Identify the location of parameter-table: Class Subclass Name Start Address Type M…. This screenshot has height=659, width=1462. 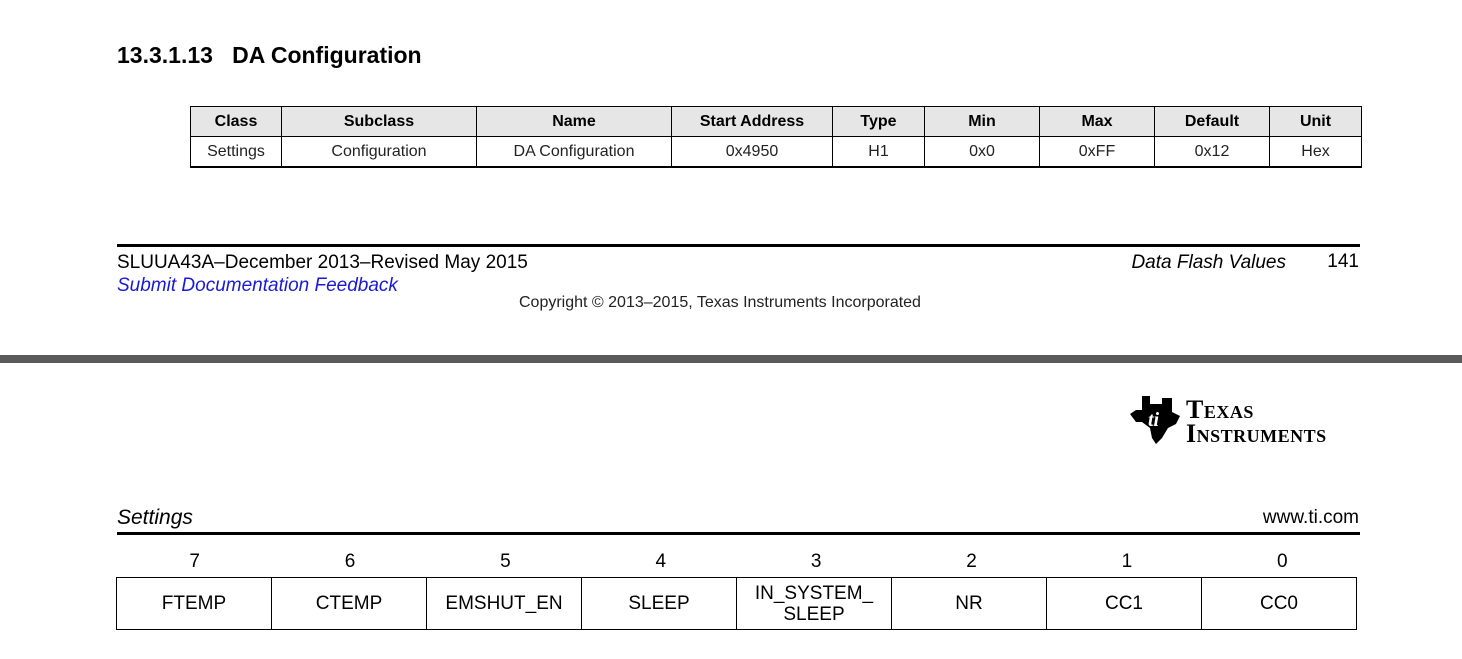
(776, 137).